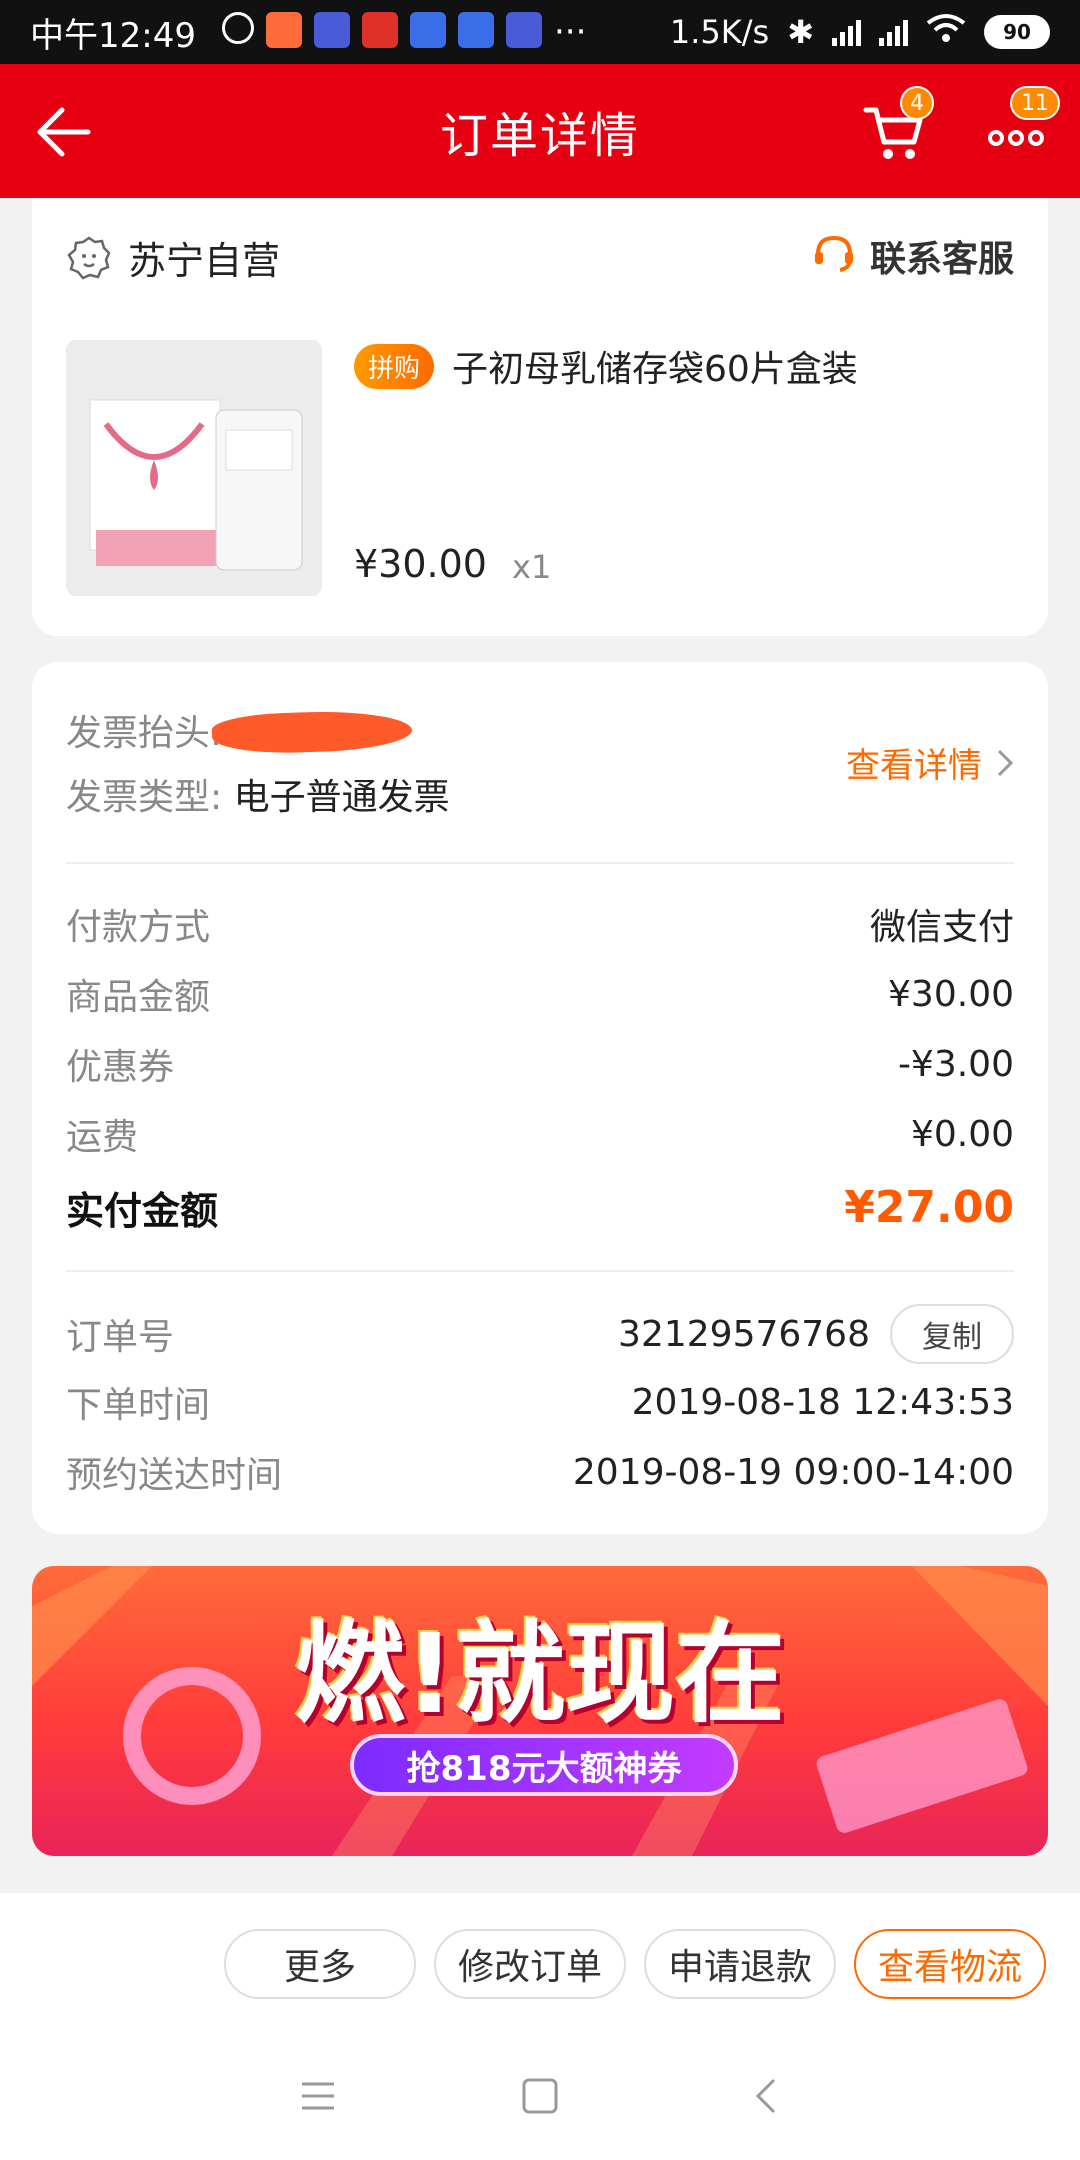 This screenshot has width=1080, height=2160. Describe the element at coordinates (174, 1475) in the screenshot. I see `delivery-time-label: 预约送达时间` at that location.